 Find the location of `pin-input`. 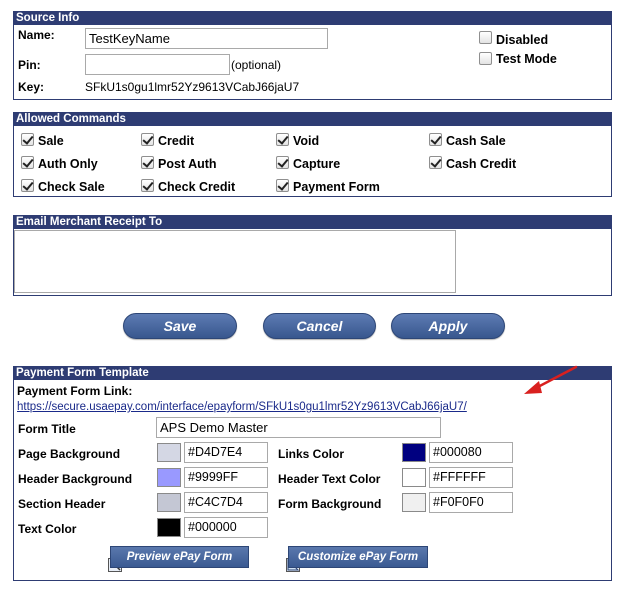

pin-input is located at coordinates (157, 64).